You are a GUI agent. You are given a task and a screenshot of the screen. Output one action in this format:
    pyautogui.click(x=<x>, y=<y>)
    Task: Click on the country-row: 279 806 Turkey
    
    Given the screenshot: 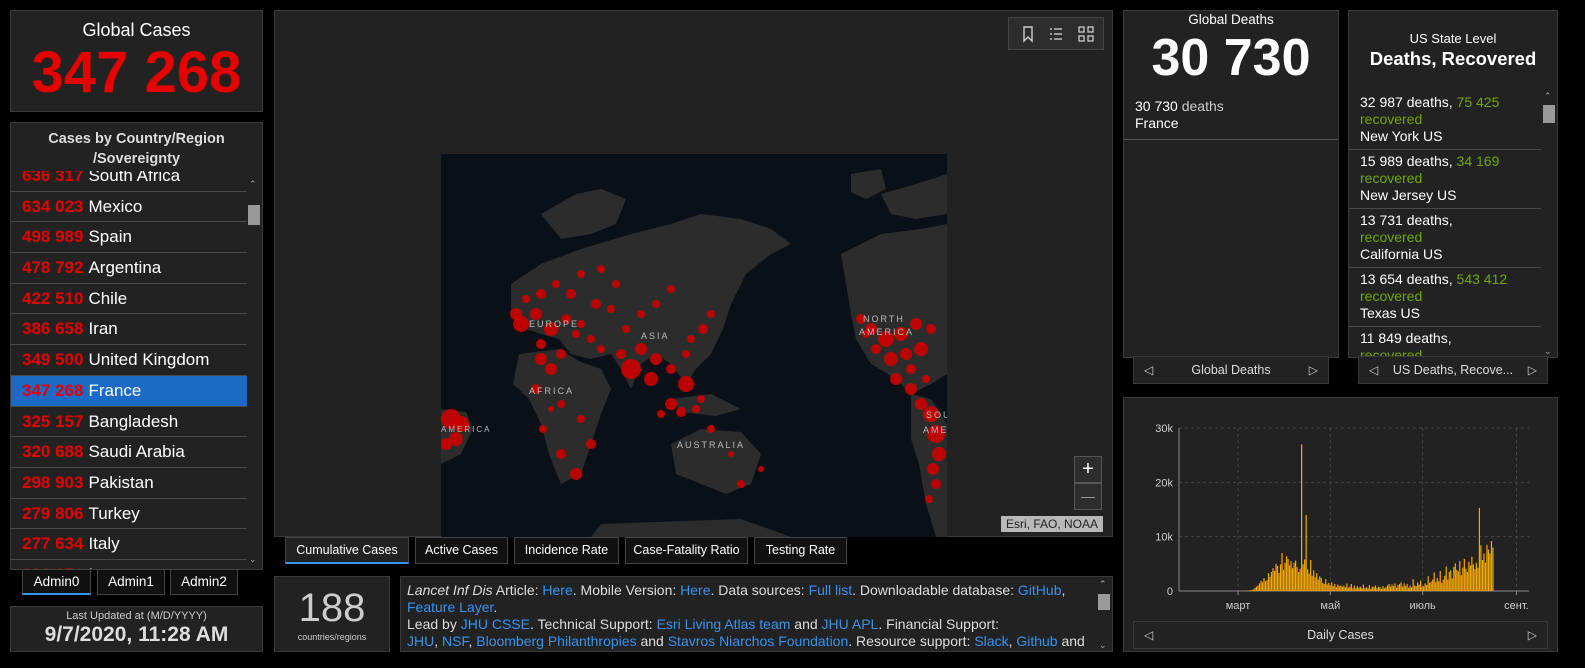 What is the action you would take?
    pyautogui.click(x=129, y=514)
    